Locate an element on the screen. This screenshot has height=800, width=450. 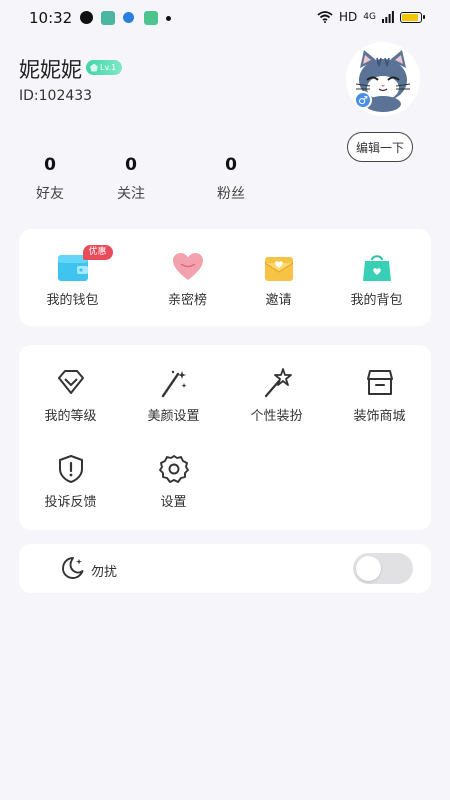
level-icon is located at coordinates (94, 67).